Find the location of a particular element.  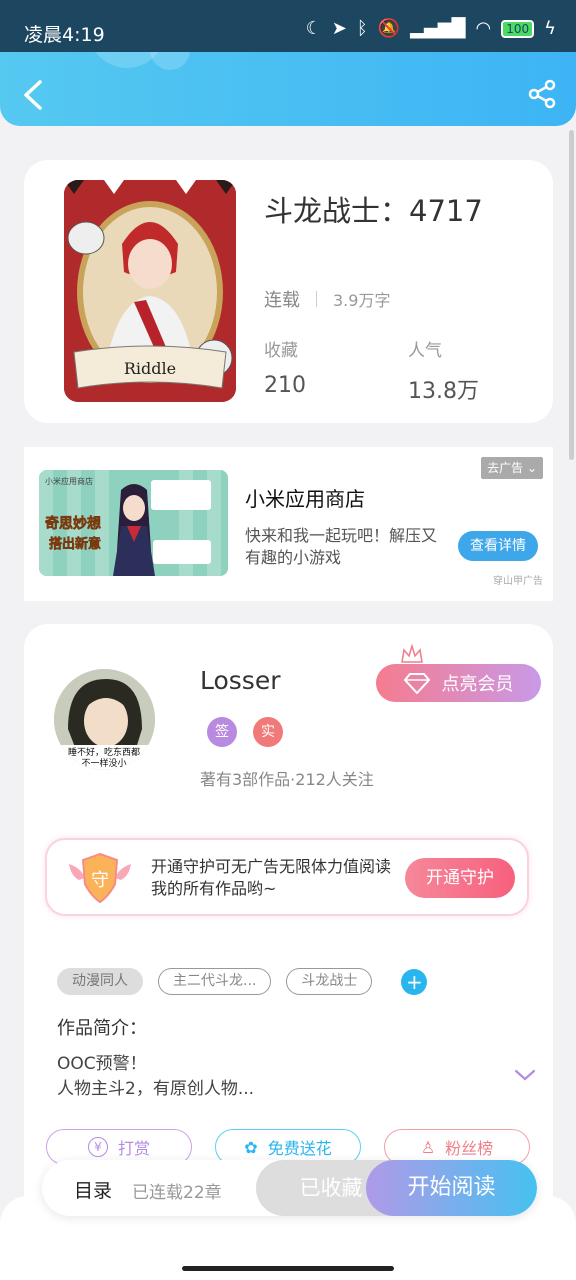

scrollbar is located at coordinates (571, 295).